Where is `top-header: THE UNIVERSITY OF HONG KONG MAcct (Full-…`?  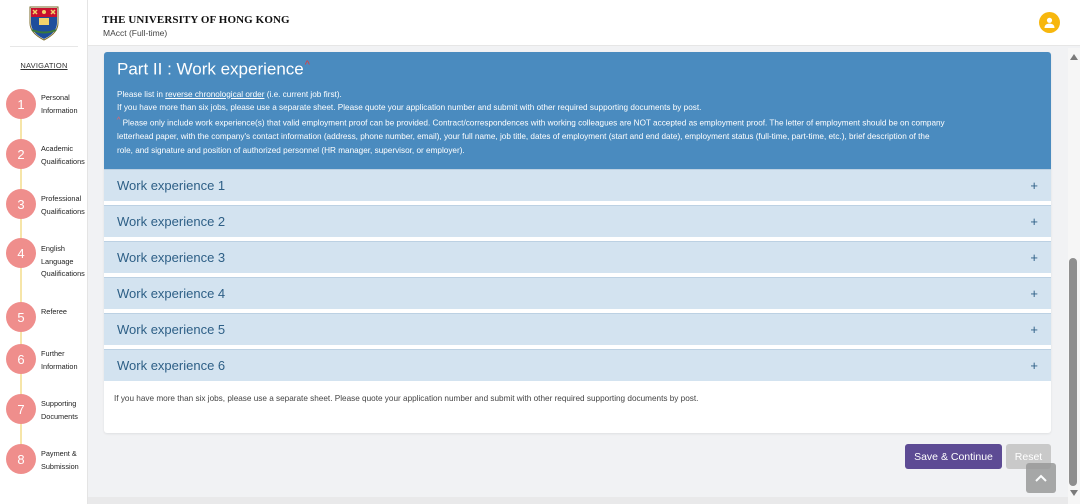
top-header: THE UNIVERSITY OF HONG KONG MAcct (Full-… is located at coordinates (584, 23).